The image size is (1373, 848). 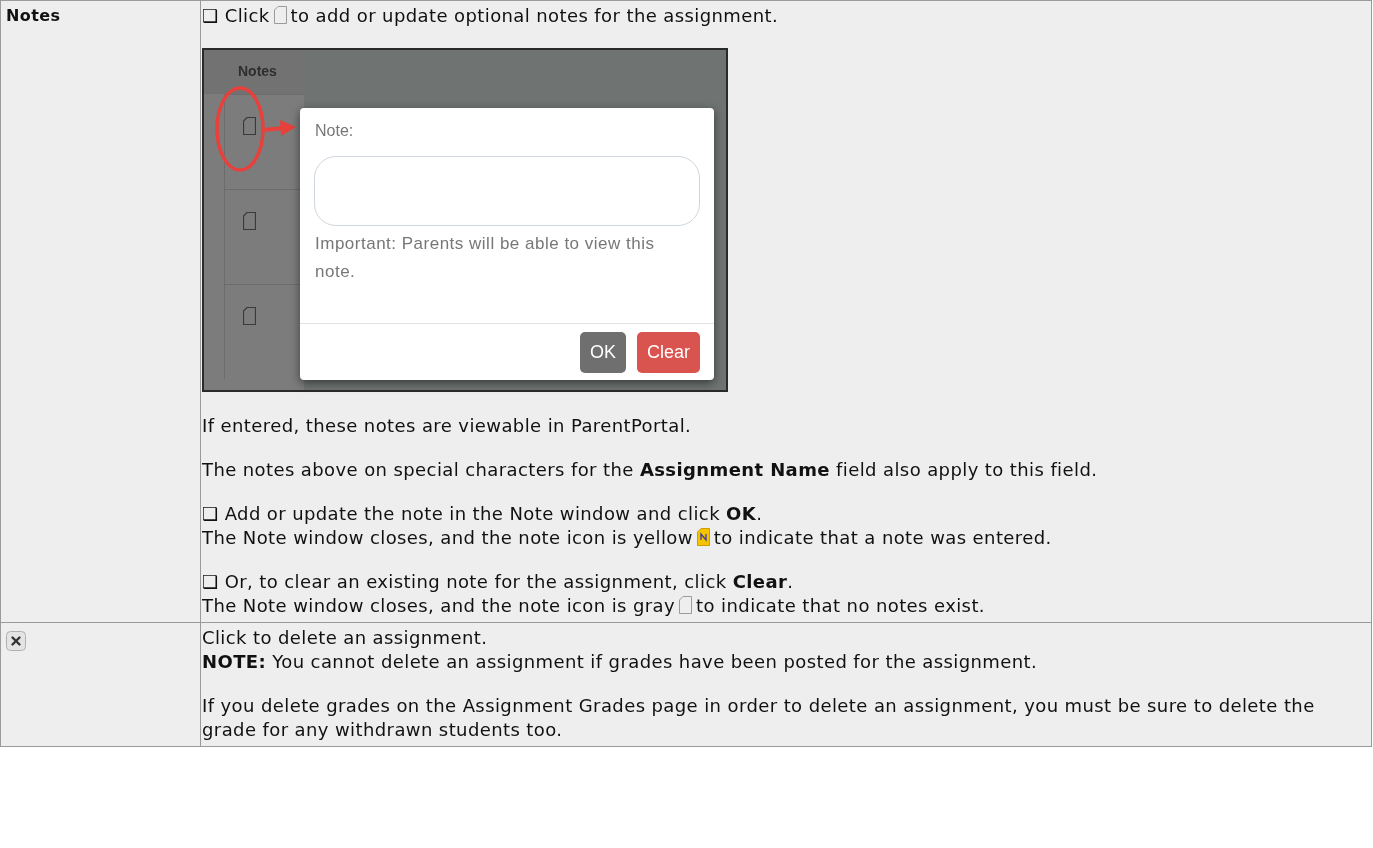 What do you see at coordinates (334, 130) in the screenshot?
I see `note-label: Note:` at bounding box center [334, 130].